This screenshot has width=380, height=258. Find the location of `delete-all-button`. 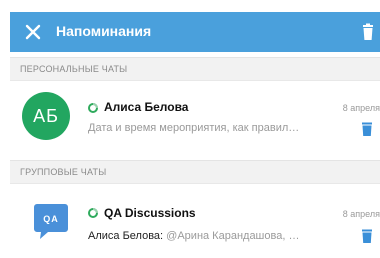

delete-all-button is located at coordinates (368, 32).